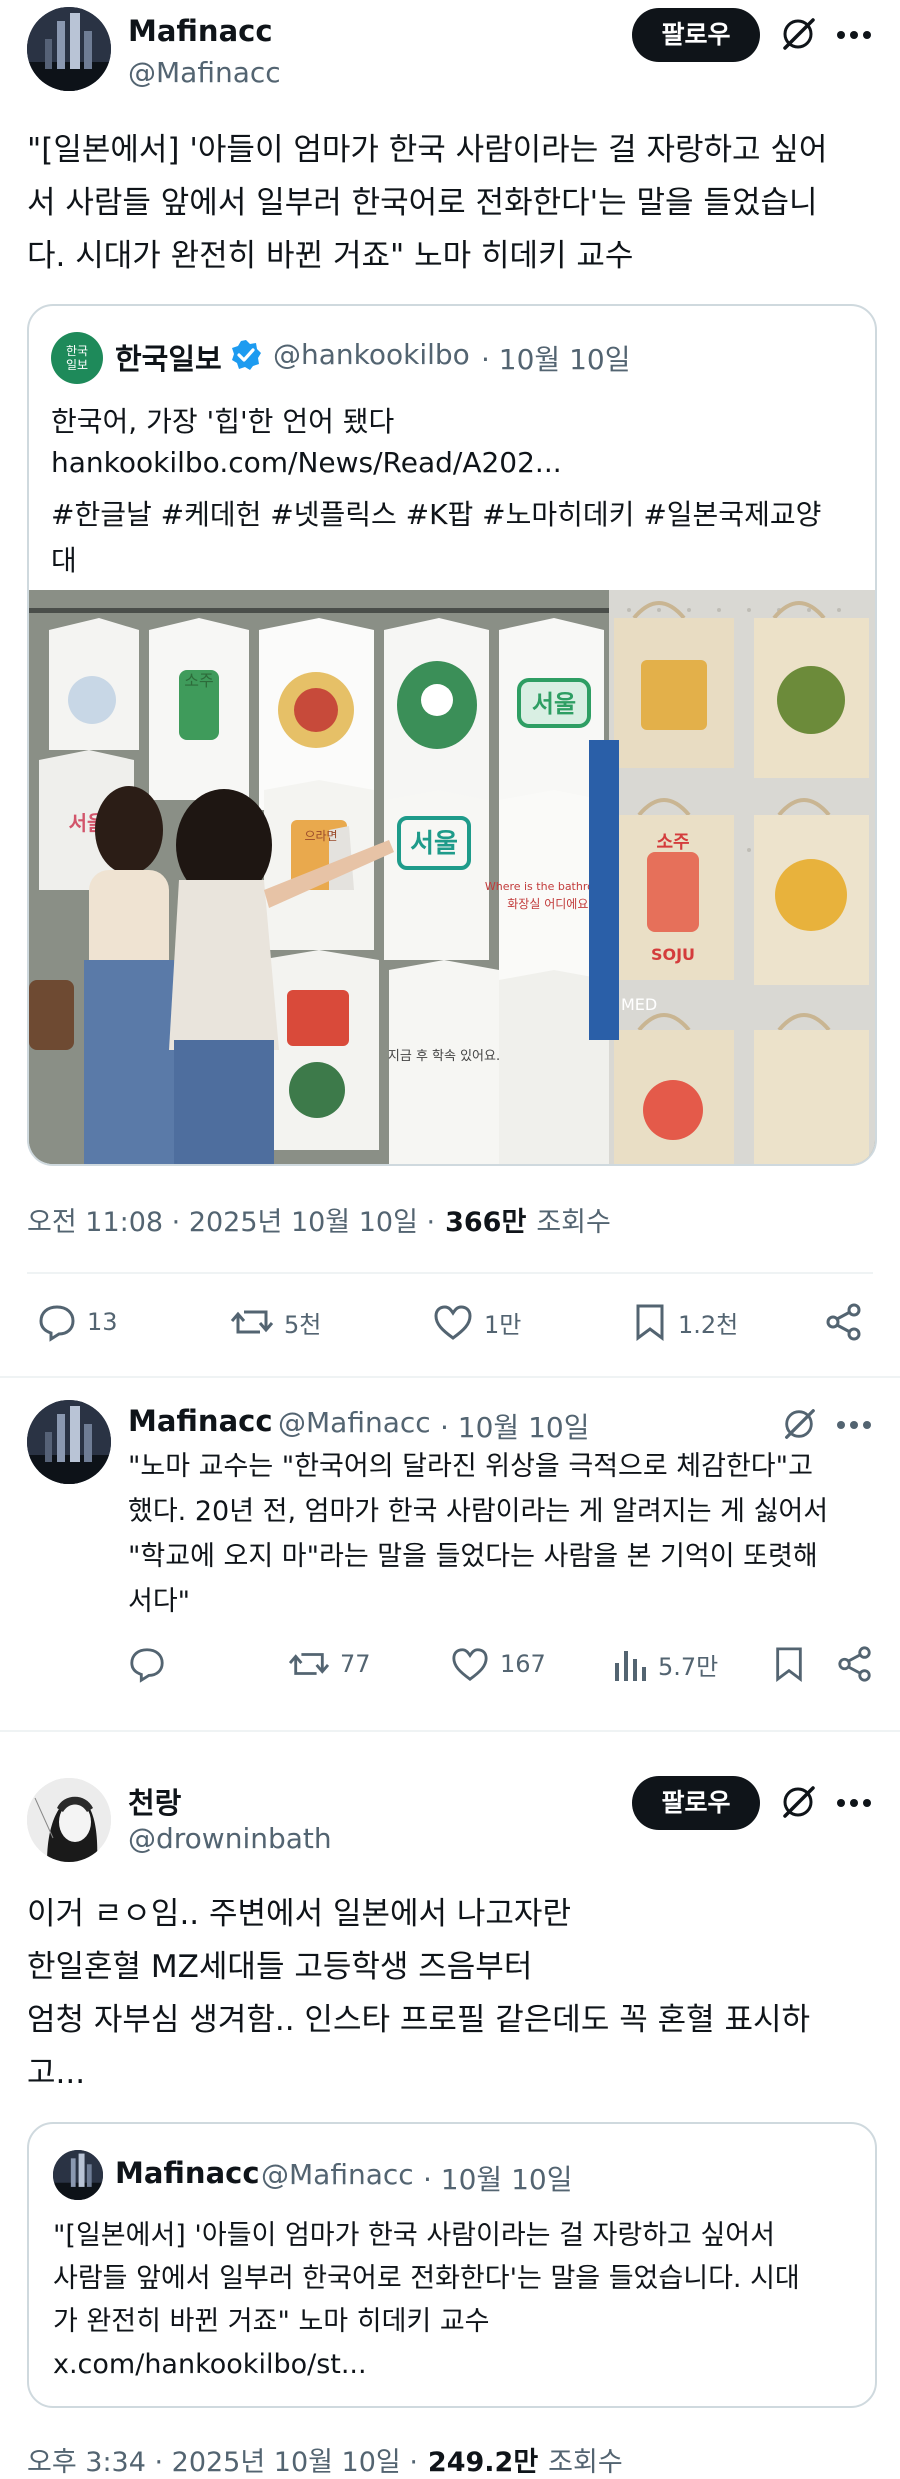 The image size is (900, 2479). I want to click on quoted-hashtags: #한글날 #케데헌 #넷플릭스 #K팝 #노마히데키 #일본국제교양 대, so click(456, 538).